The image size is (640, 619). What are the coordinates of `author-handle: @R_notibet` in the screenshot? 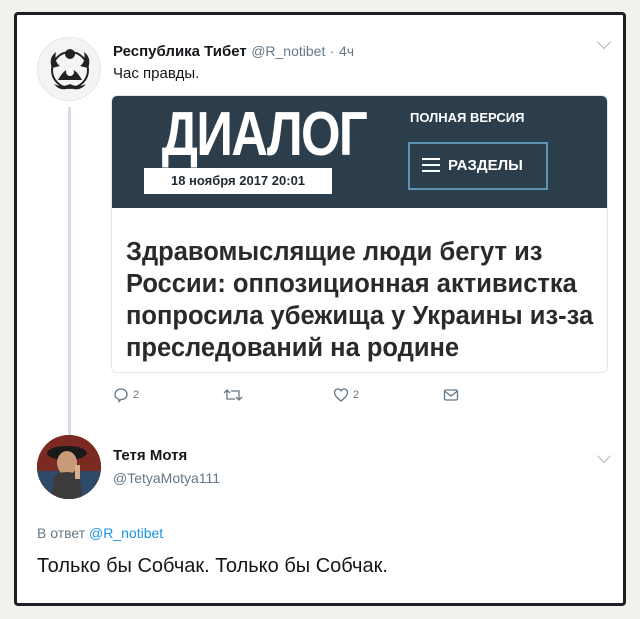 It's located at (288, 51).